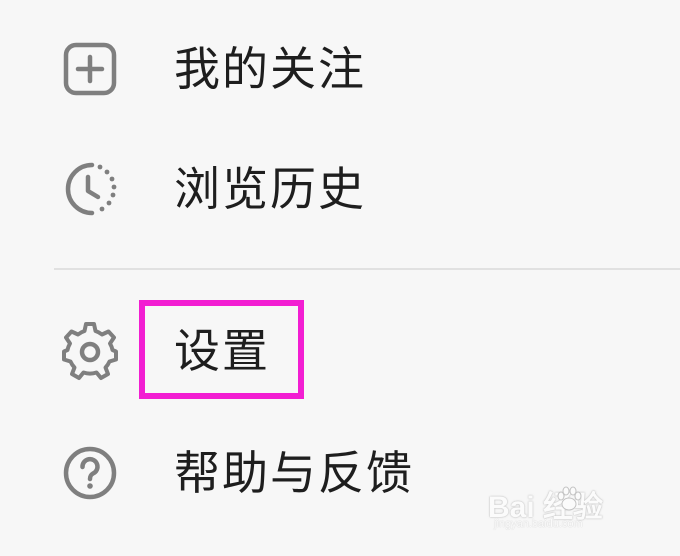  I want to click on menu-item-label: 帮助与反馈, so click(294, 473).